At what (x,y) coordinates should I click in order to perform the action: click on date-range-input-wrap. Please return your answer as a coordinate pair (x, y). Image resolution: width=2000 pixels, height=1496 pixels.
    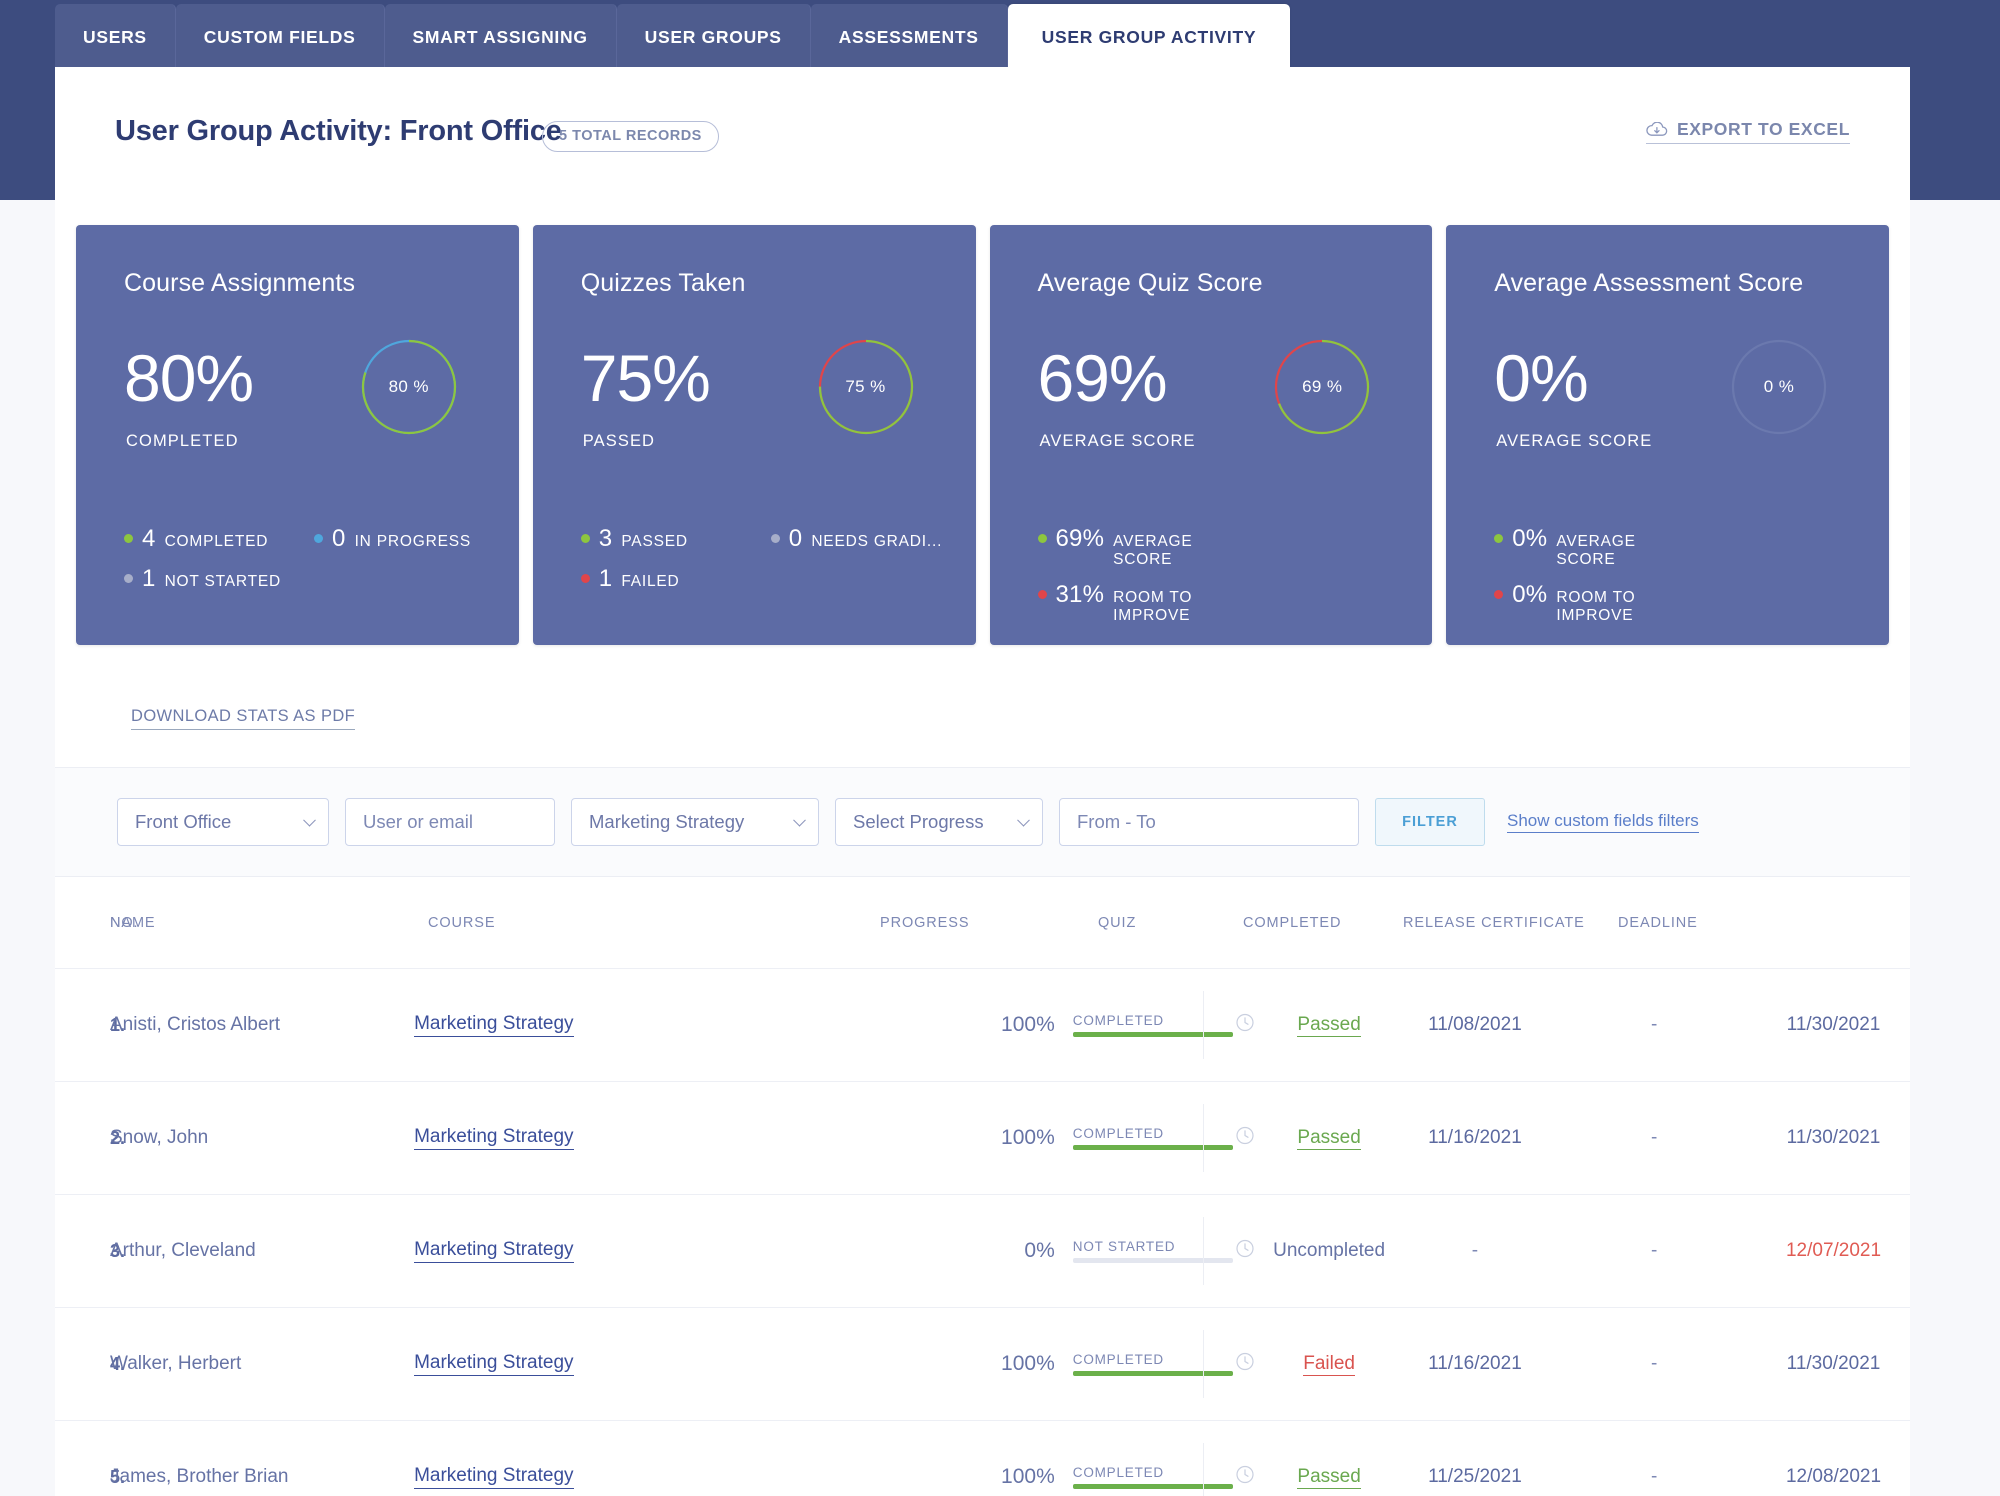
    Looking at the image, I should click on (1209, 822).